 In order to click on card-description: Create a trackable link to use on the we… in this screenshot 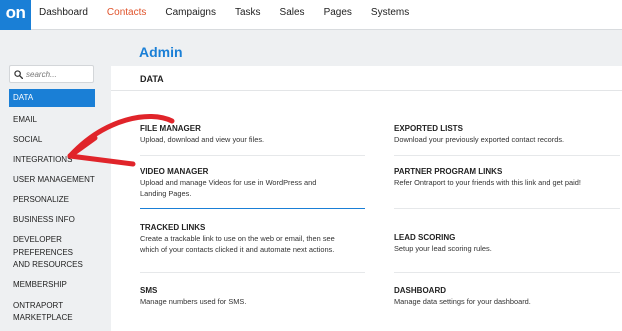, I will do `click(237, 244)`.